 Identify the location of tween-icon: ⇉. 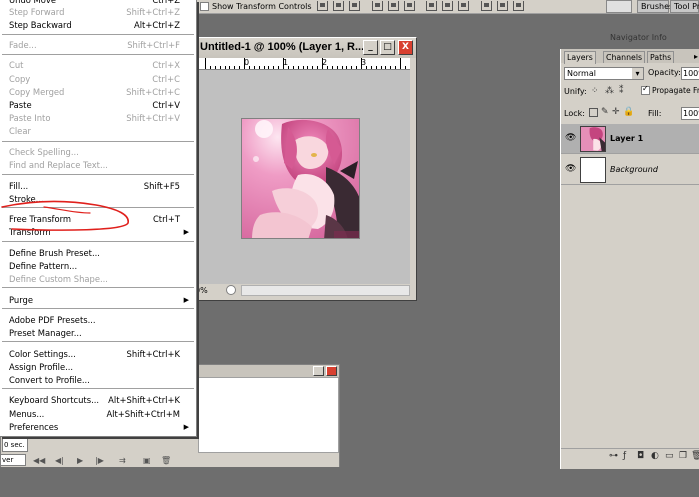
(122, 460).